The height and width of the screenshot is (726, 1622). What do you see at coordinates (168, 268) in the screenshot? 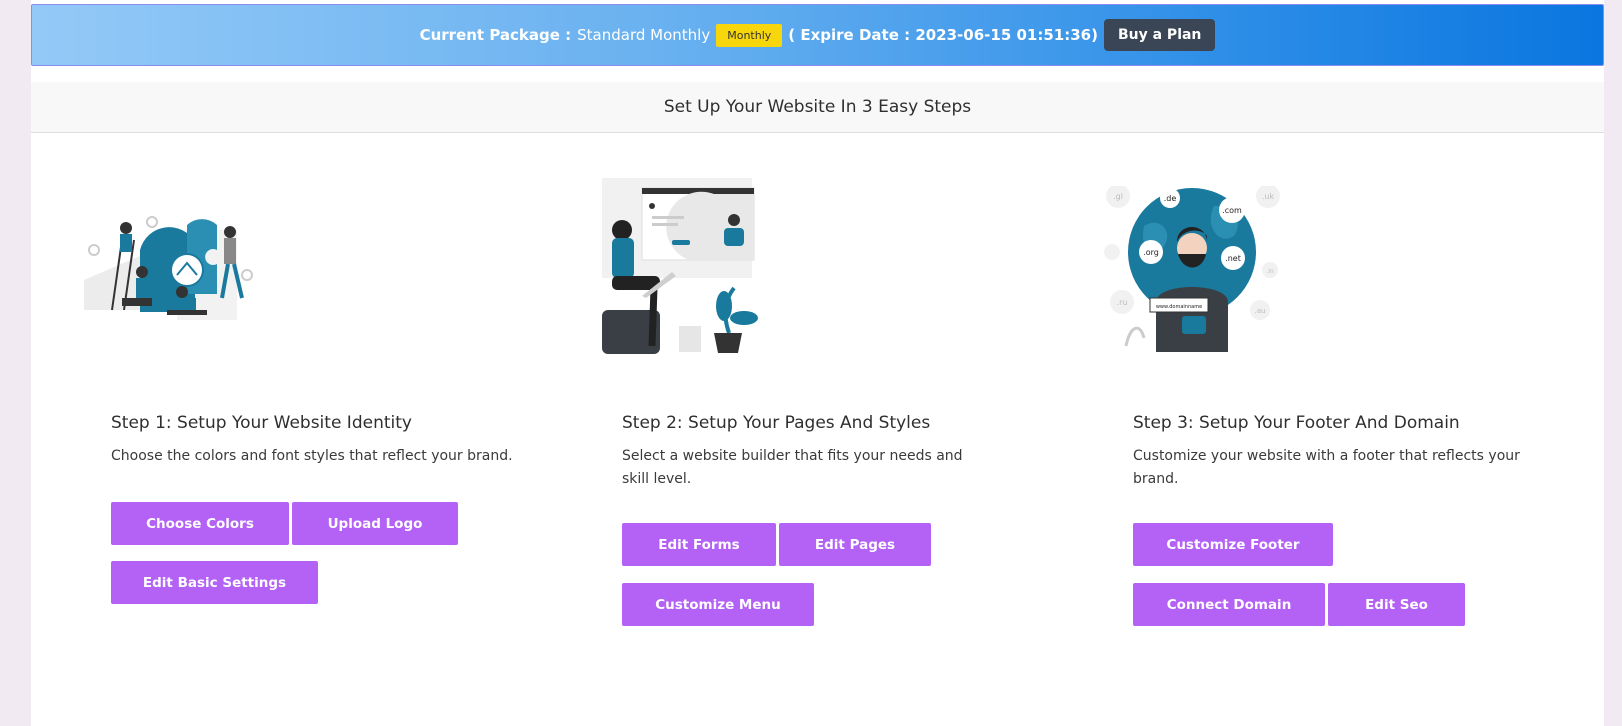
I see `team-puzzle-illustration` at bounding box center [168, 268].